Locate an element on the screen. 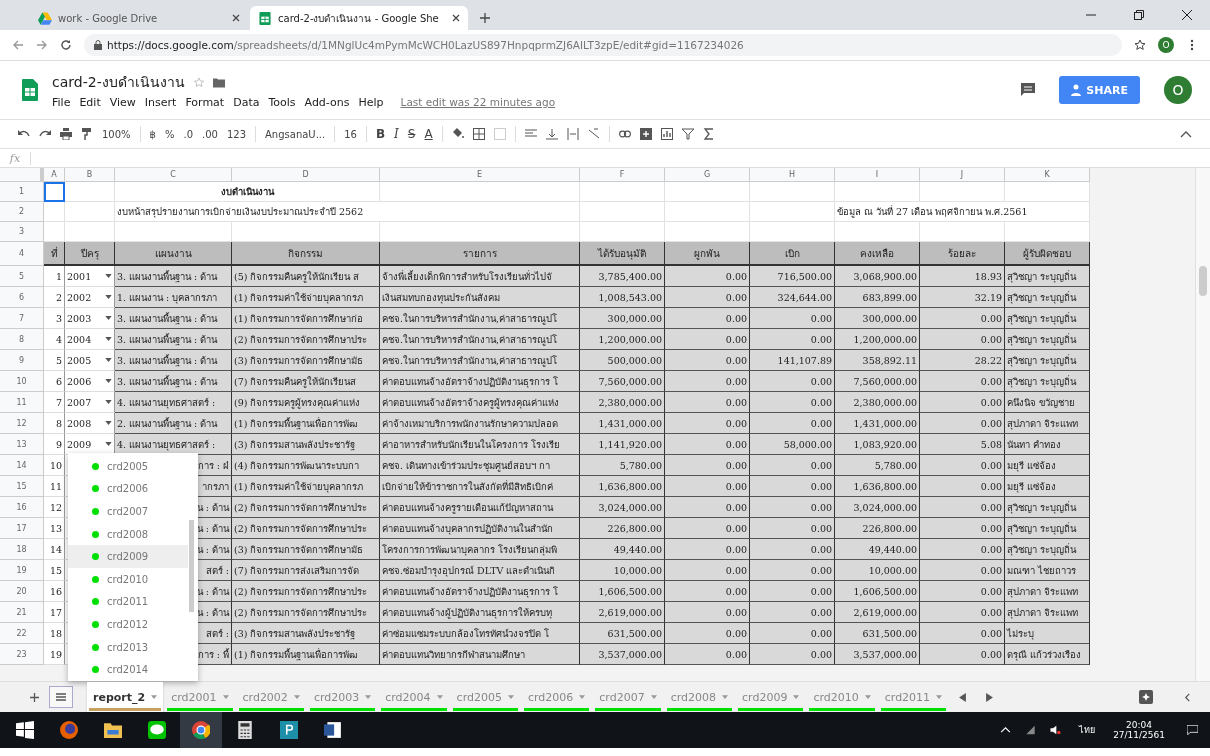  dropdown-cell: 2002 is located at coordinates (90, 297).